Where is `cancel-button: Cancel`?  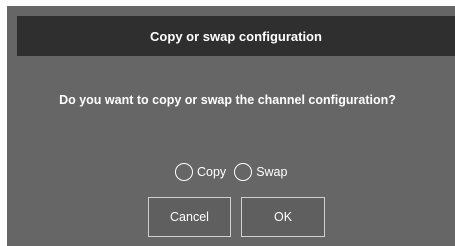 cancel-button: Cancel is located at coordinates (189, 217).